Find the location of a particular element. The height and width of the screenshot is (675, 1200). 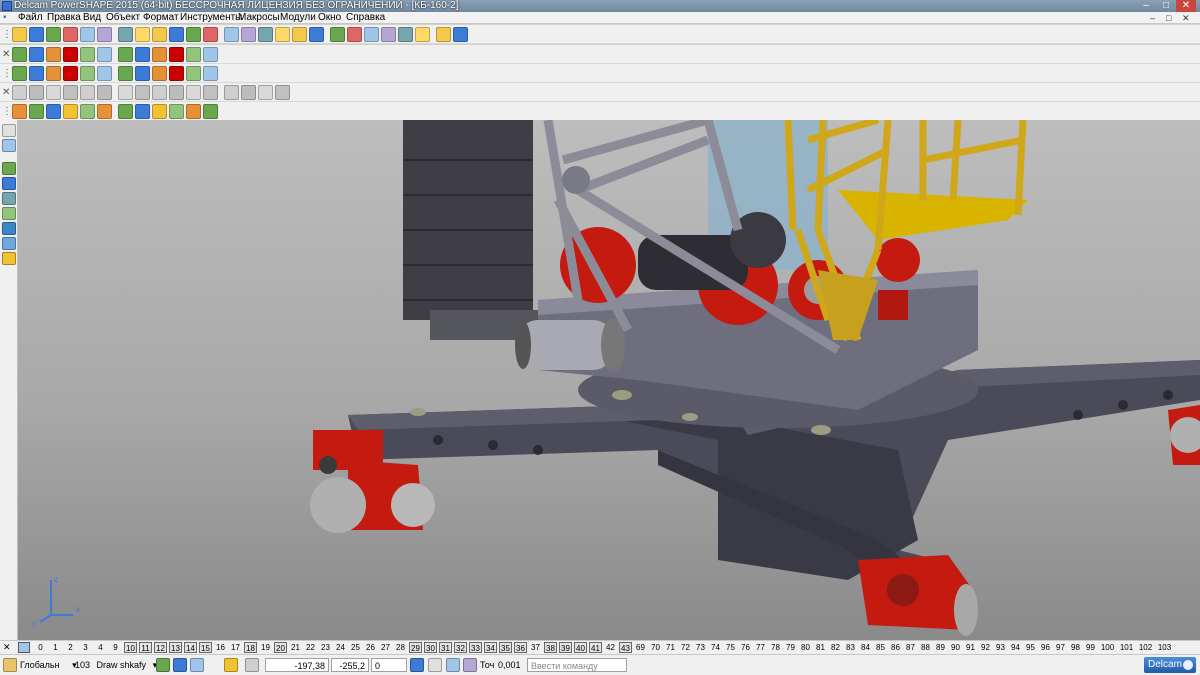

menu-macros: Макросы is located at coordinates (259, 18).